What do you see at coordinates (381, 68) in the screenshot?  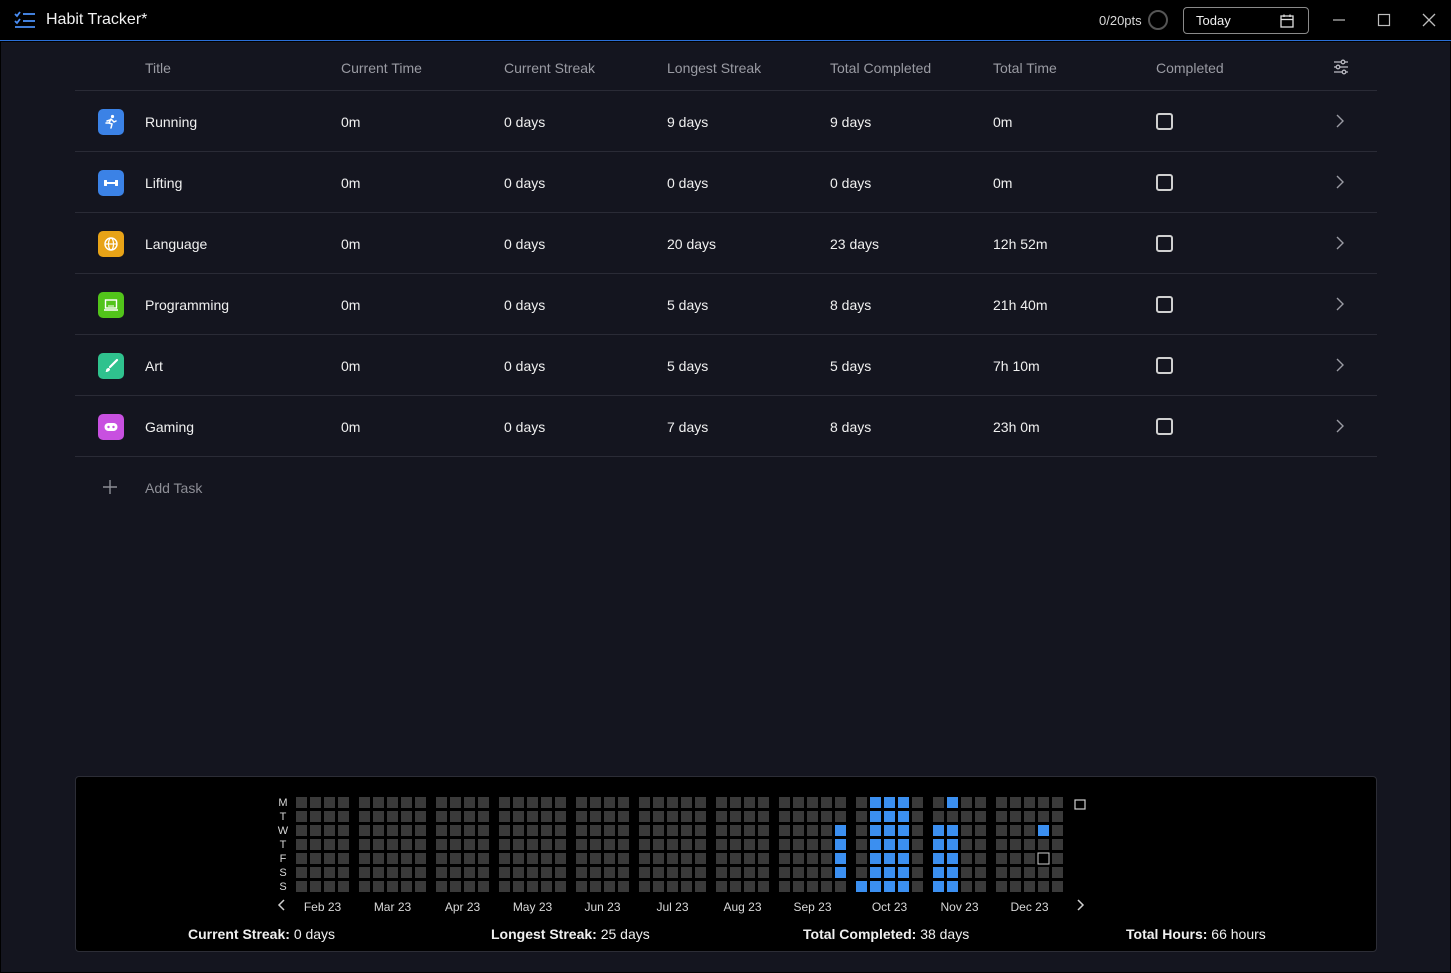 I see `header-current-time: Current Time` at bounding box center [381, 68].